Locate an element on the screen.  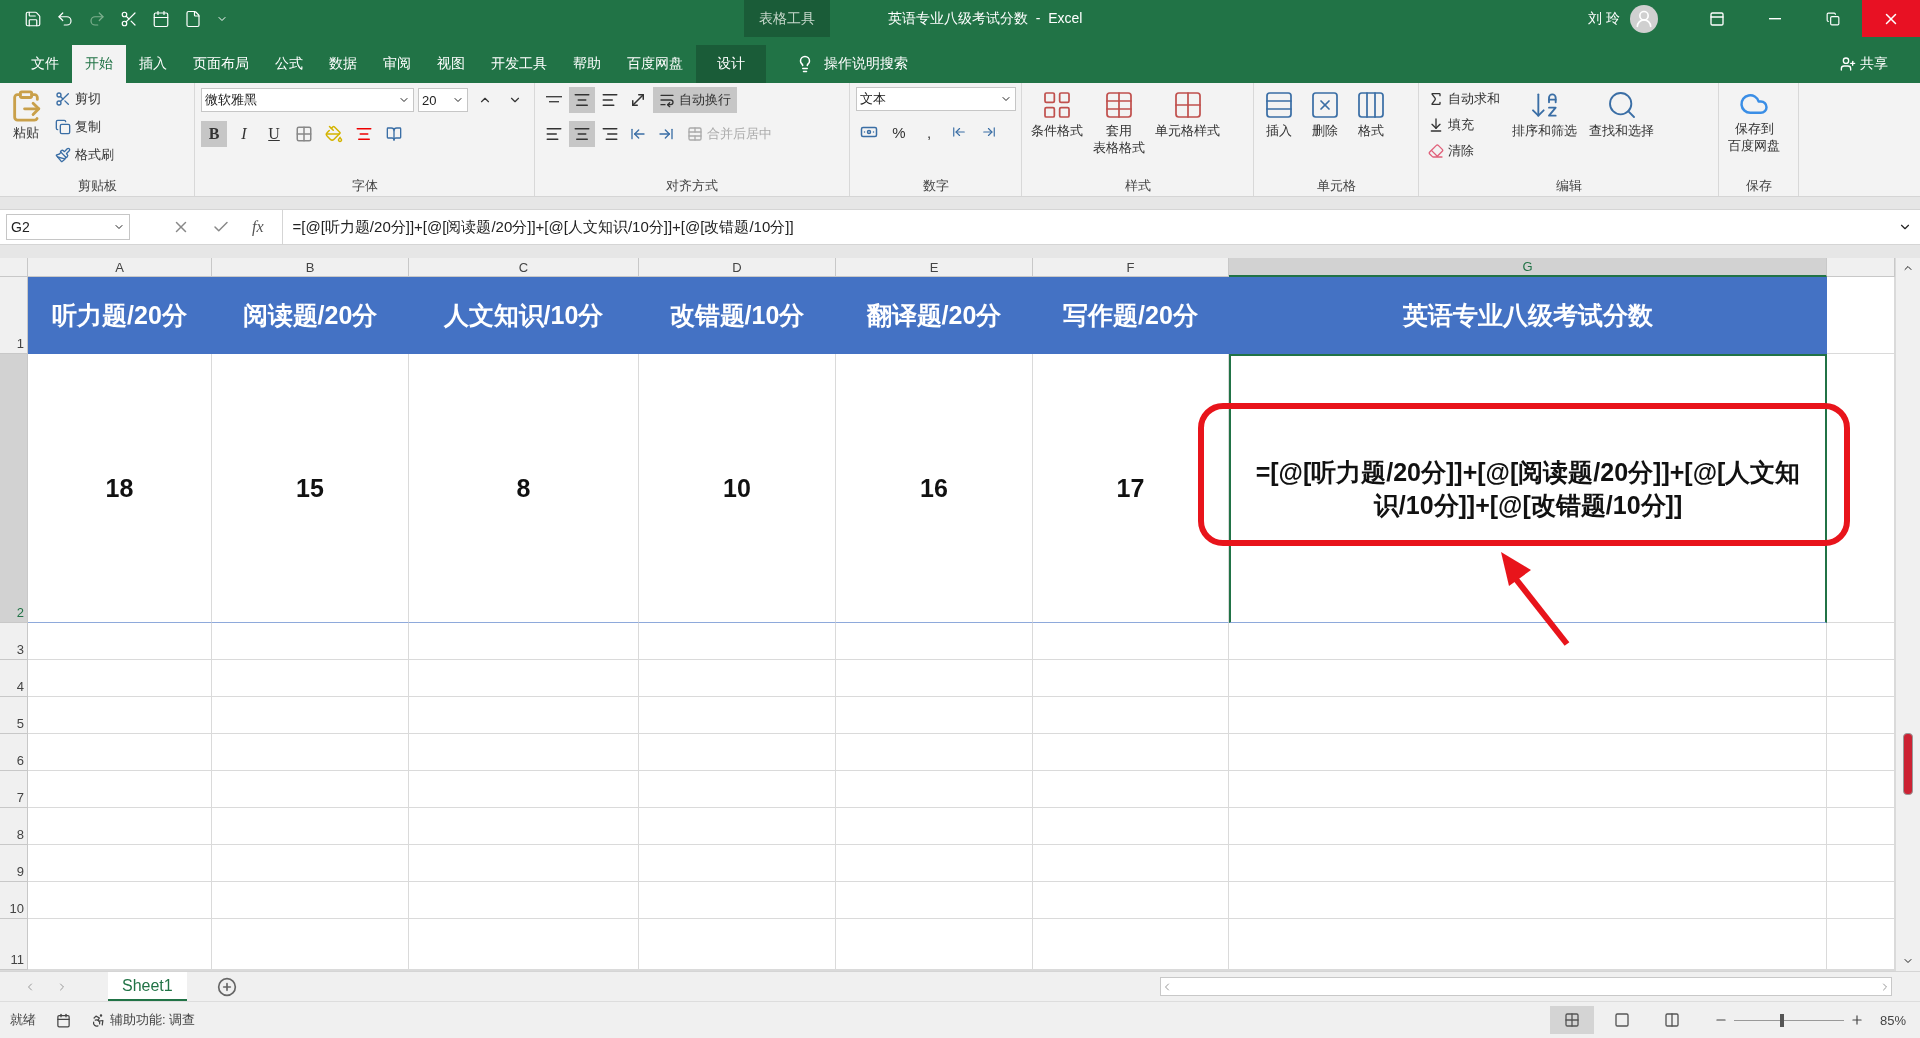
close-button is located at coordinates (1891, 18).